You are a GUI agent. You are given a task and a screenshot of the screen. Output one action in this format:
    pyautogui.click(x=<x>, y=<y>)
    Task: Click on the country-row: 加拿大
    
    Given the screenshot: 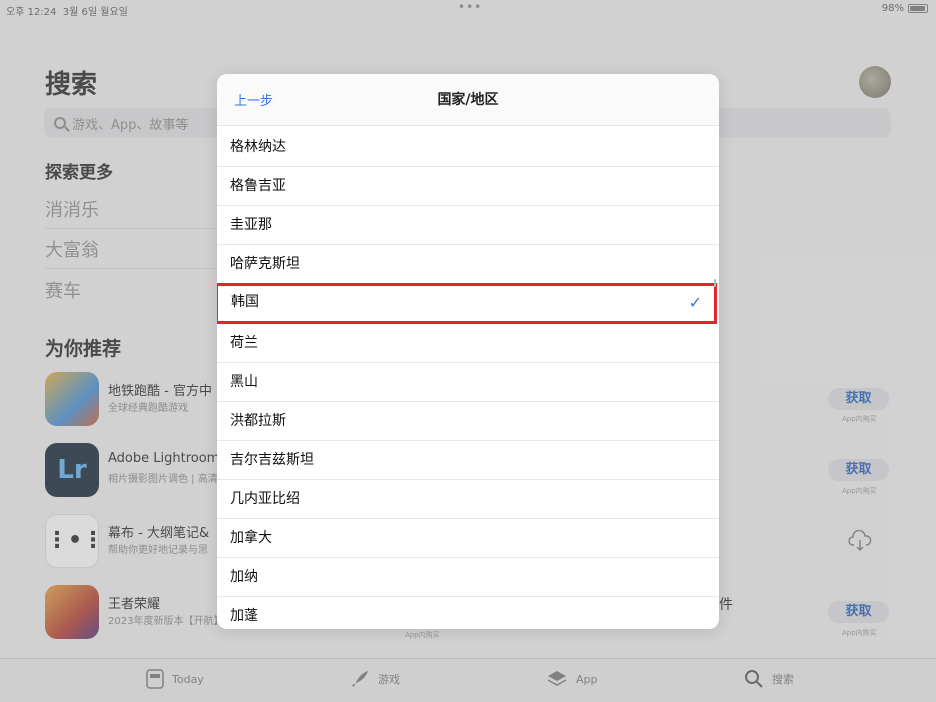 What is the action you would take?
    pyautogui.click(x=468, y=538)
    